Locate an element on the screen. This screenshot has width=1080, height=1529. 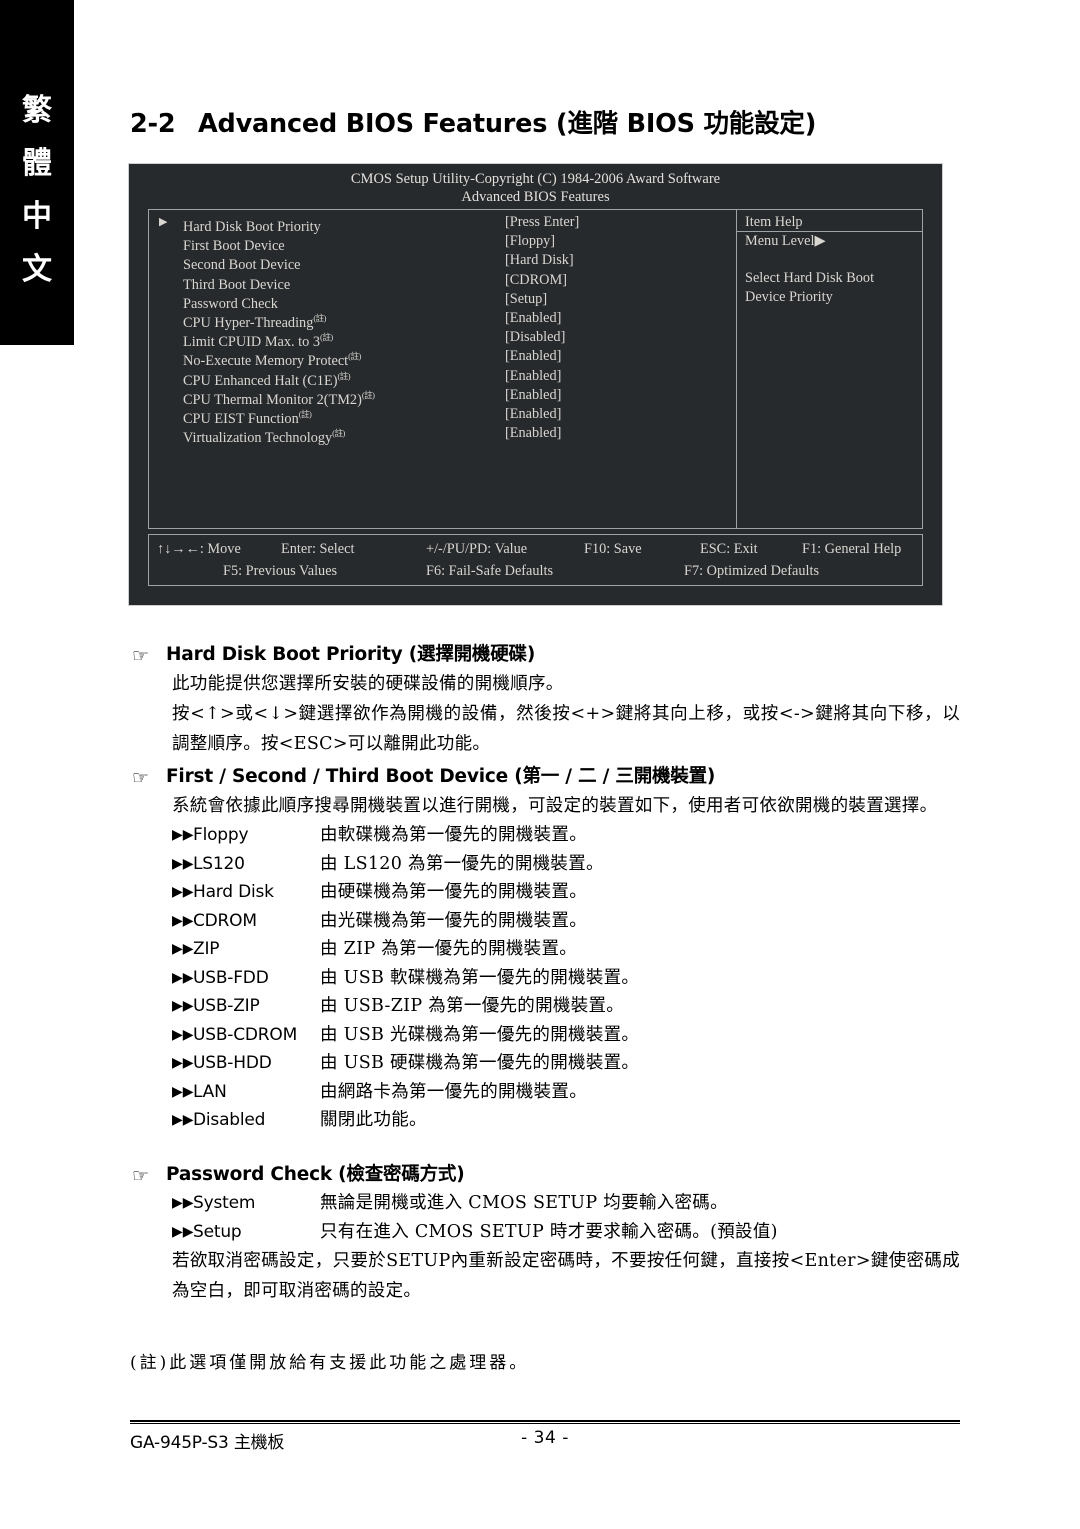
option-name: ZIP is located at coordinates (206, 949).